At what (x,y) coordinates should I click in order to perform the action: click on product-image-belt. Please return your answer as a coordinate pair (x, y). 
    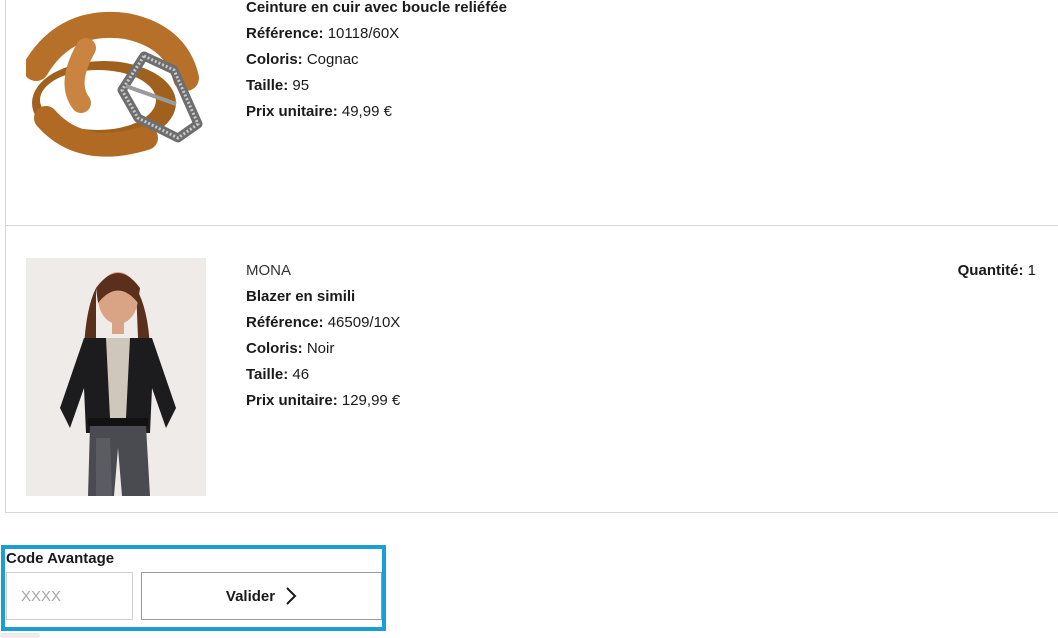
    Looking at the image, I should click on (116, 88).